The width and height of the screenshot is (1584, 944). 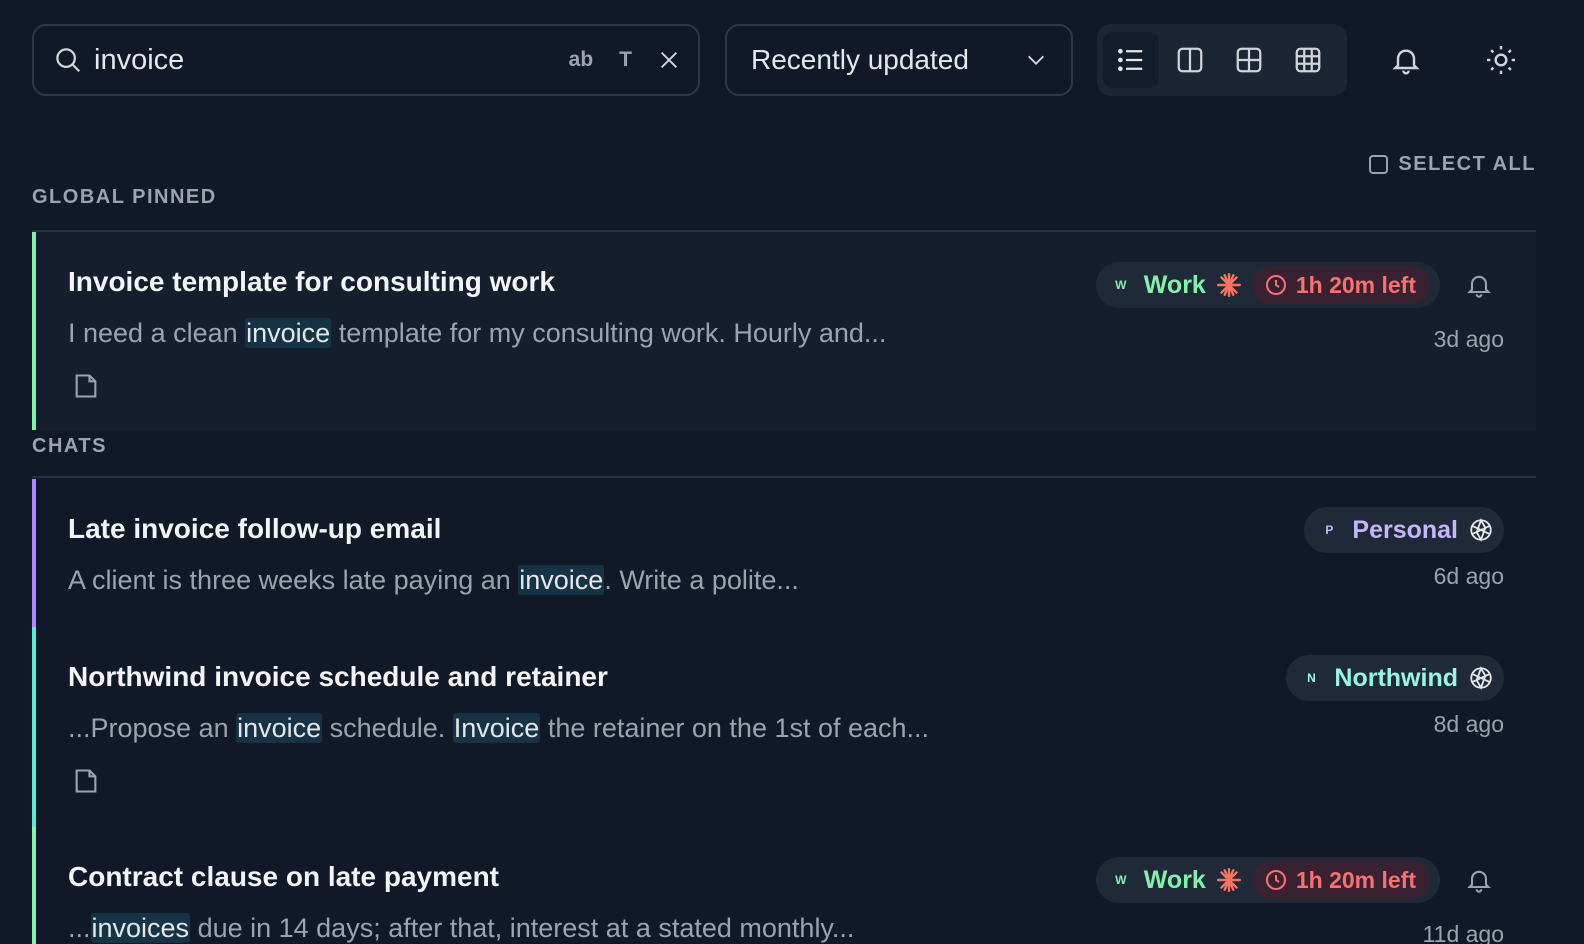 I want to click on sort-dropdown: Recently updated, so click(x=899, y=60).